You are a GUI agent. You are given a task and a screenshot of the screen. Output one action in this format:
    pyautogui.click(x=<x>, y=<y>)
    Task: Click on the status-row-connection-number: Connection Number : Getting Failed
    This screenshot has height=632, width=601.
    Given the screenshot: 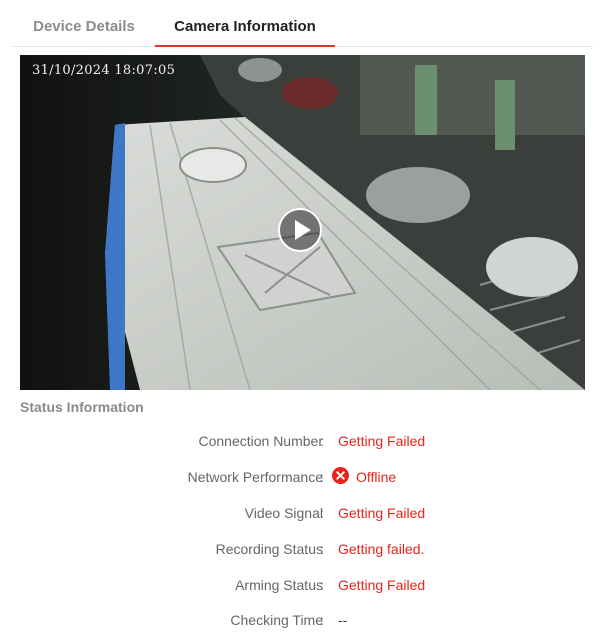 What is the action you would take?
    pyautogui.click(x=300, y=443)
    